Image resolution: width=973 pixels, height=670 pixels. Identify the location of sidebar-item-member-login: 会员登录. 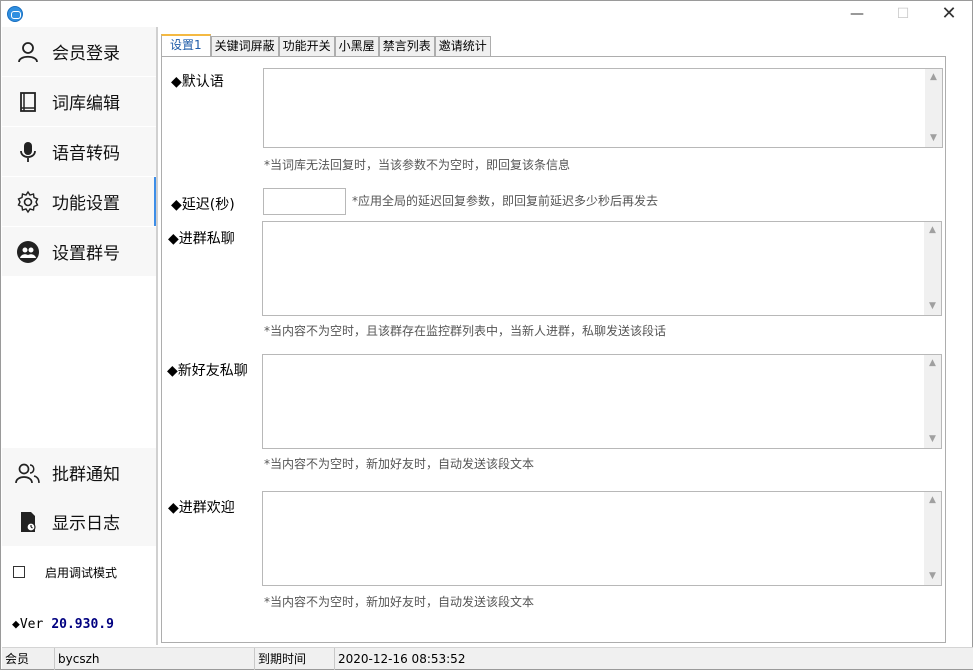
(79, 51).